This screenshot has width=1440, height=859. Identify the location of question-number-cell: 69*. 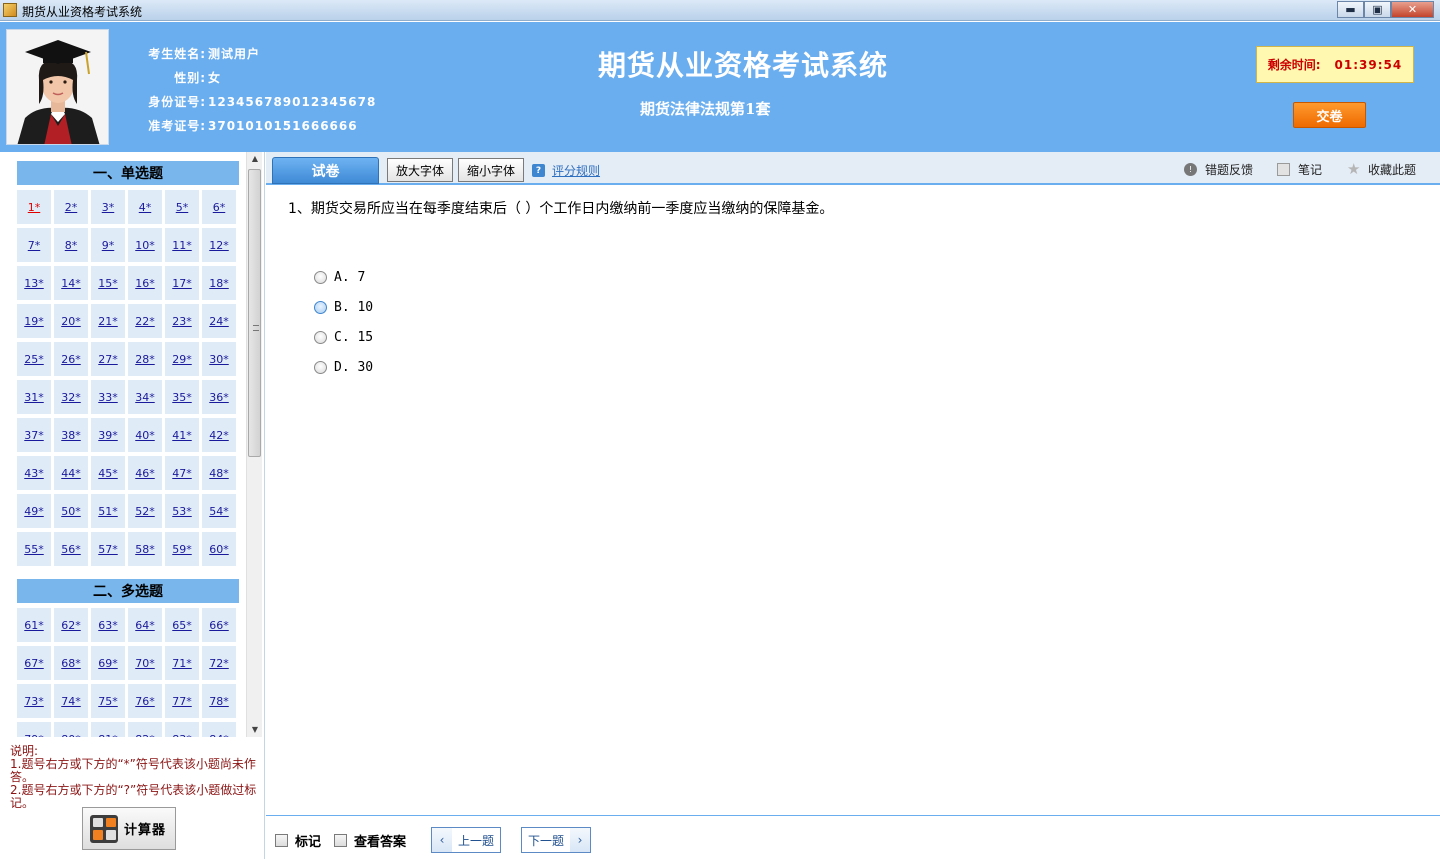
(108, 663).